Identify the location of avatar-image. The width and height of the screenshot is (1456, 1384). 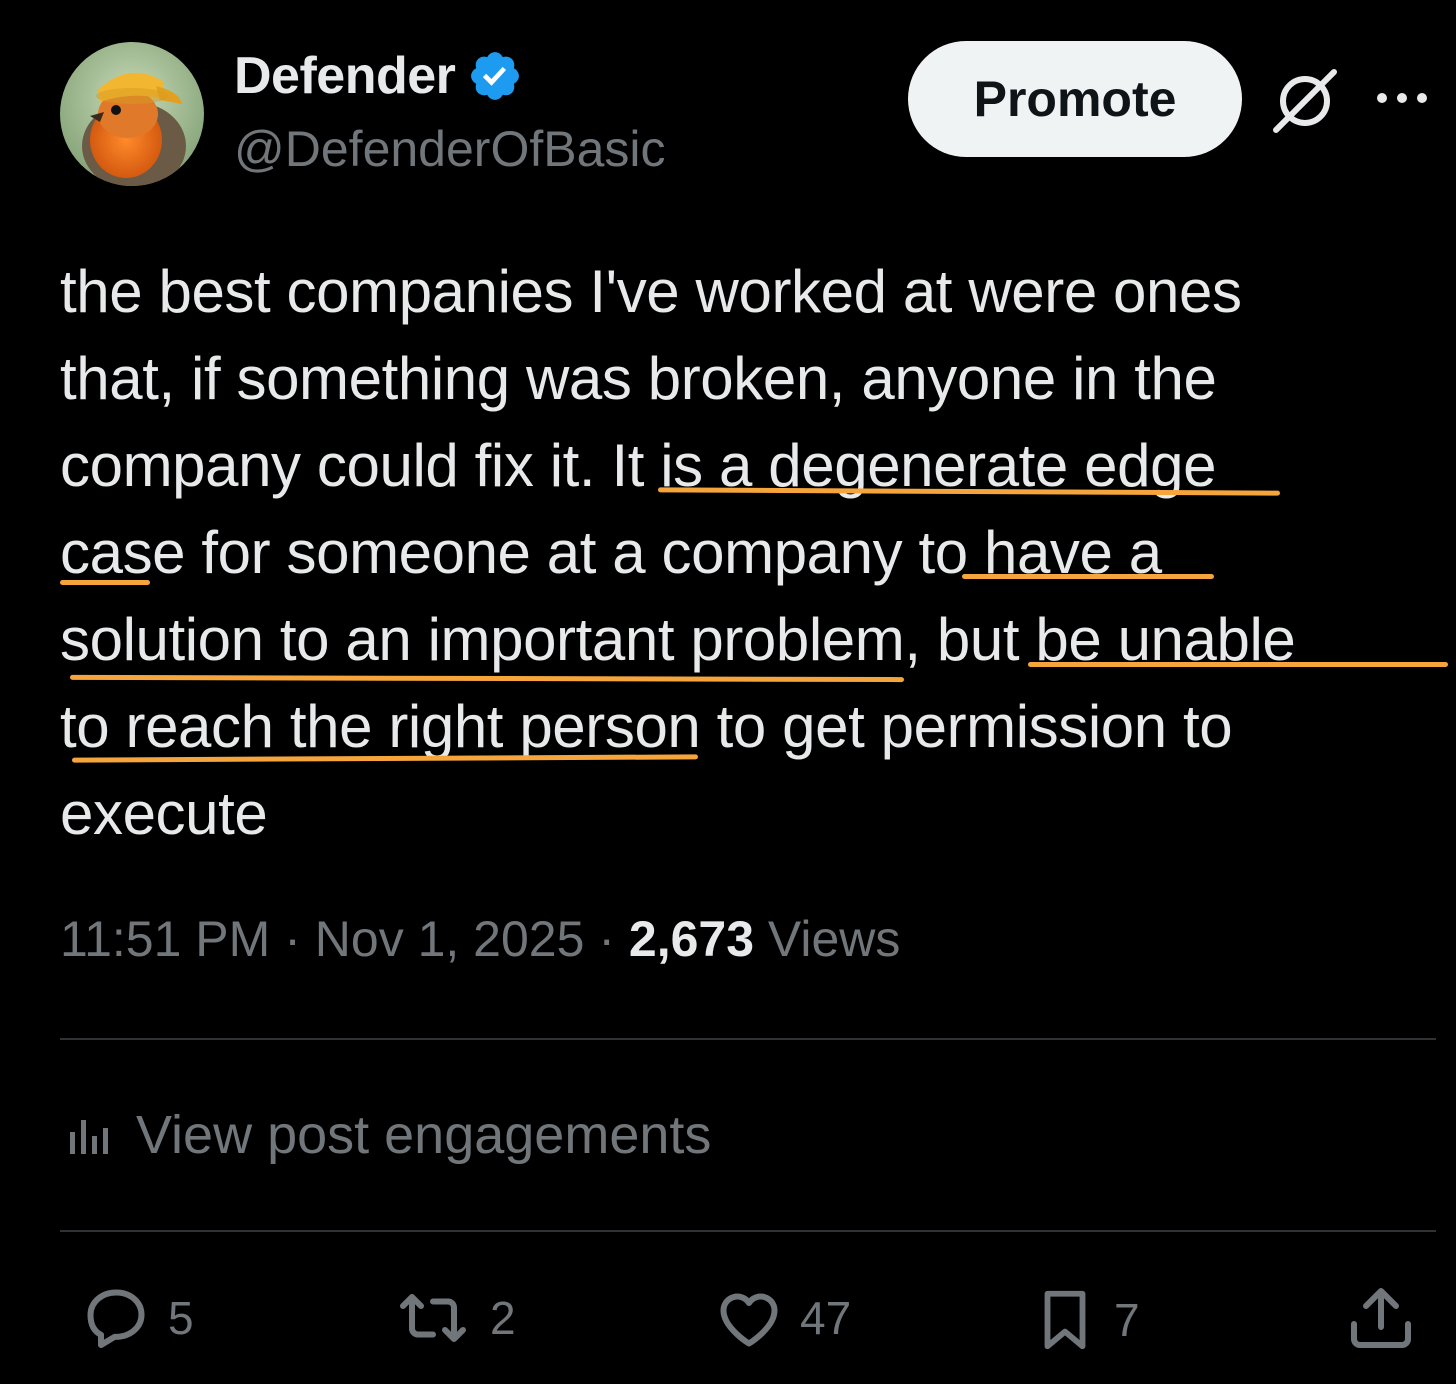
(132, 114).